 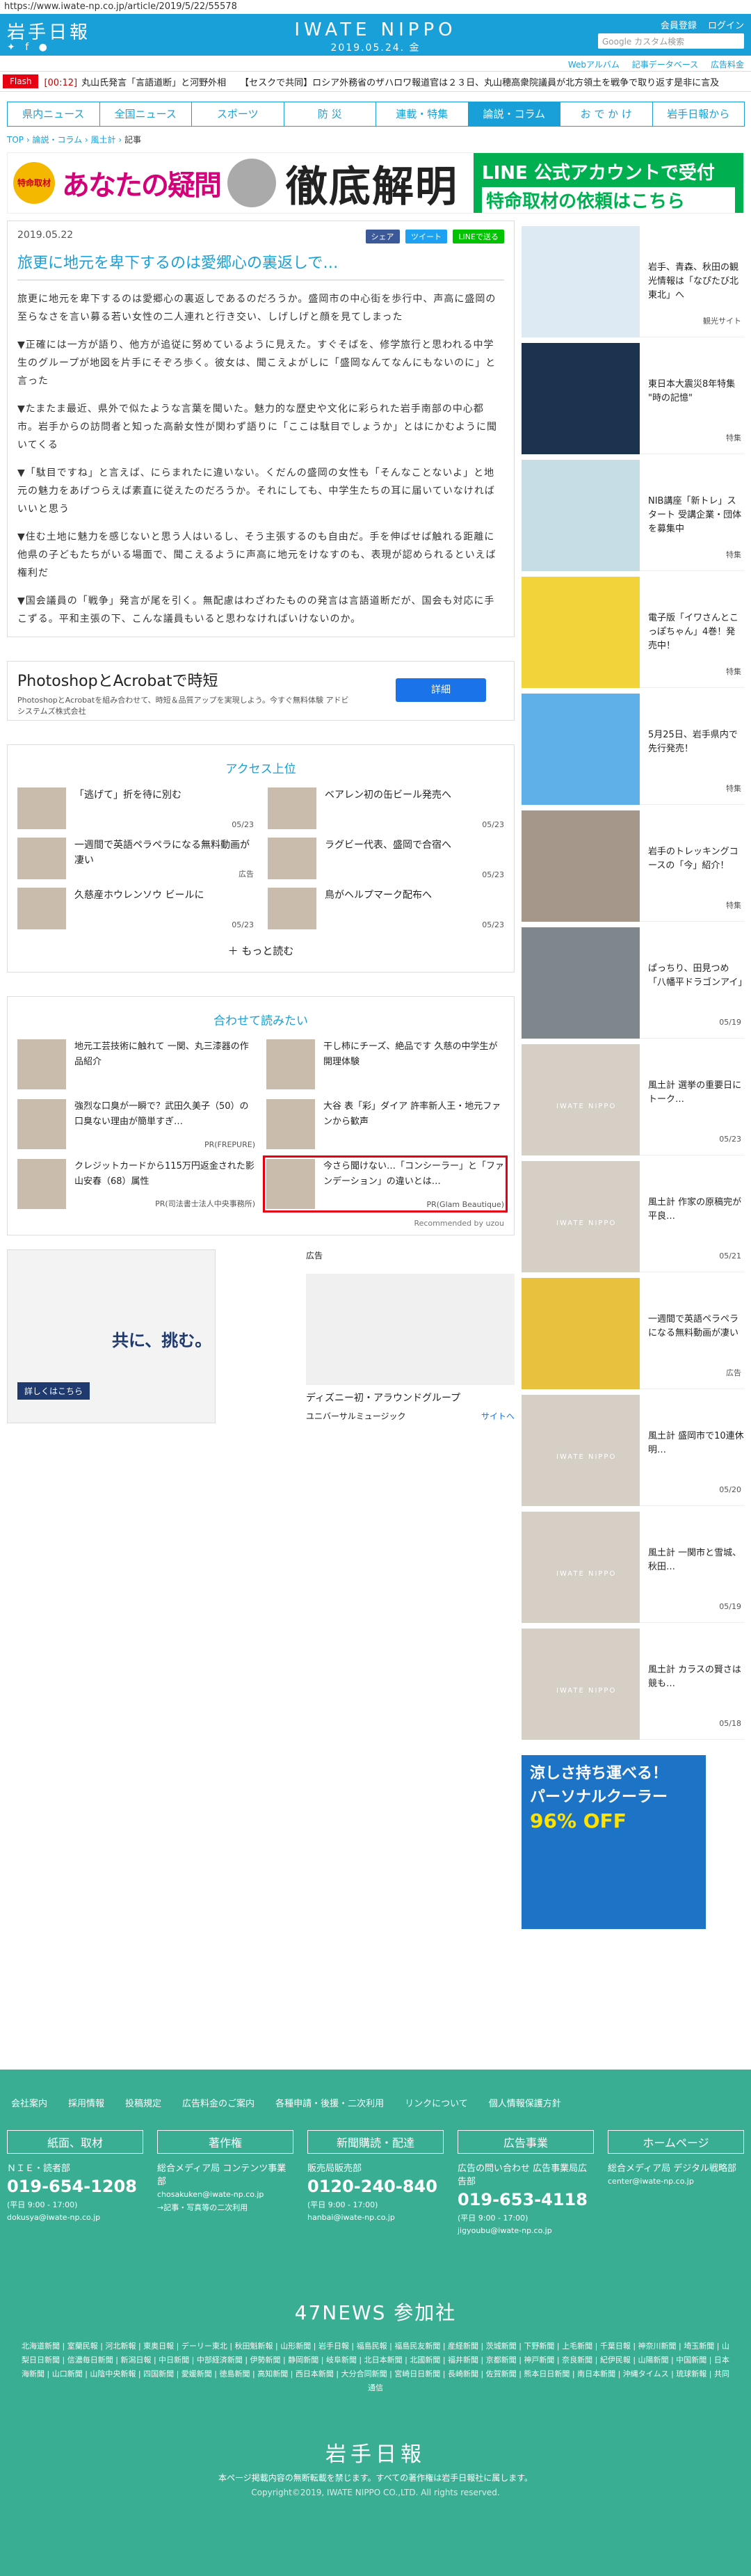 I want to click on footer-link: 個人情報保護方針, so click(x=525, y=2102).